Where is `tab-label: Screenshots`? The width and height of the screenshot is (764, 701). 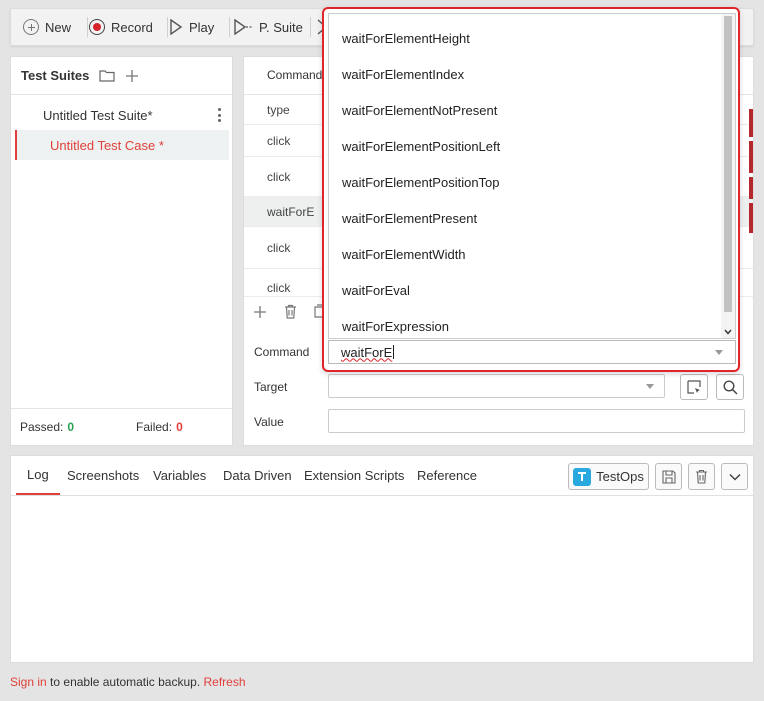 tab-label: Screenshots is located at coordinates (103, 475).